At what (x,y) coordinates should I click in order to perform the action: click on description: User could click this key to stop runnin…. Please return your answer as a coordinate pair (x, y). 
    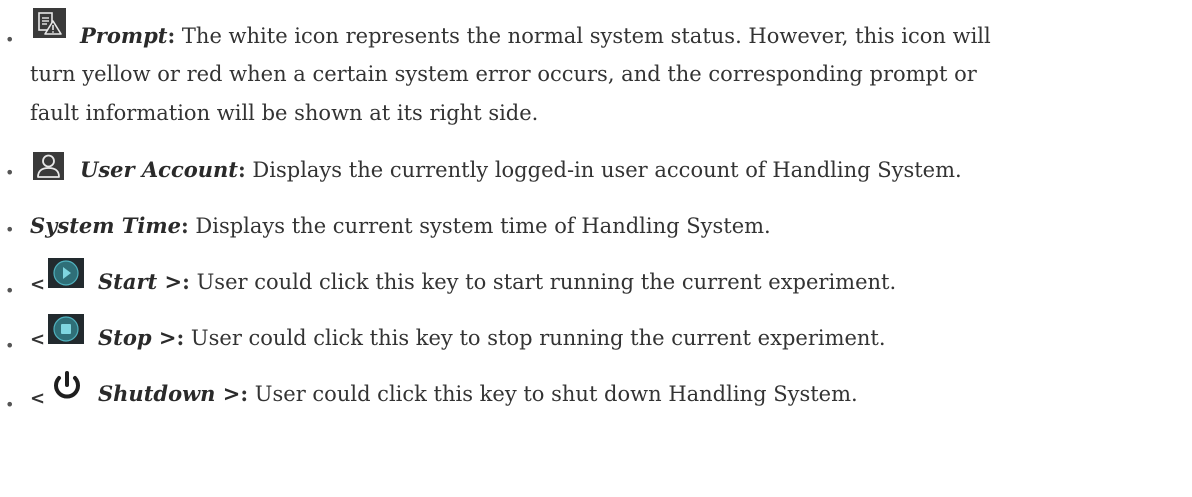
    Looking at the image, I should click on (535, 338).